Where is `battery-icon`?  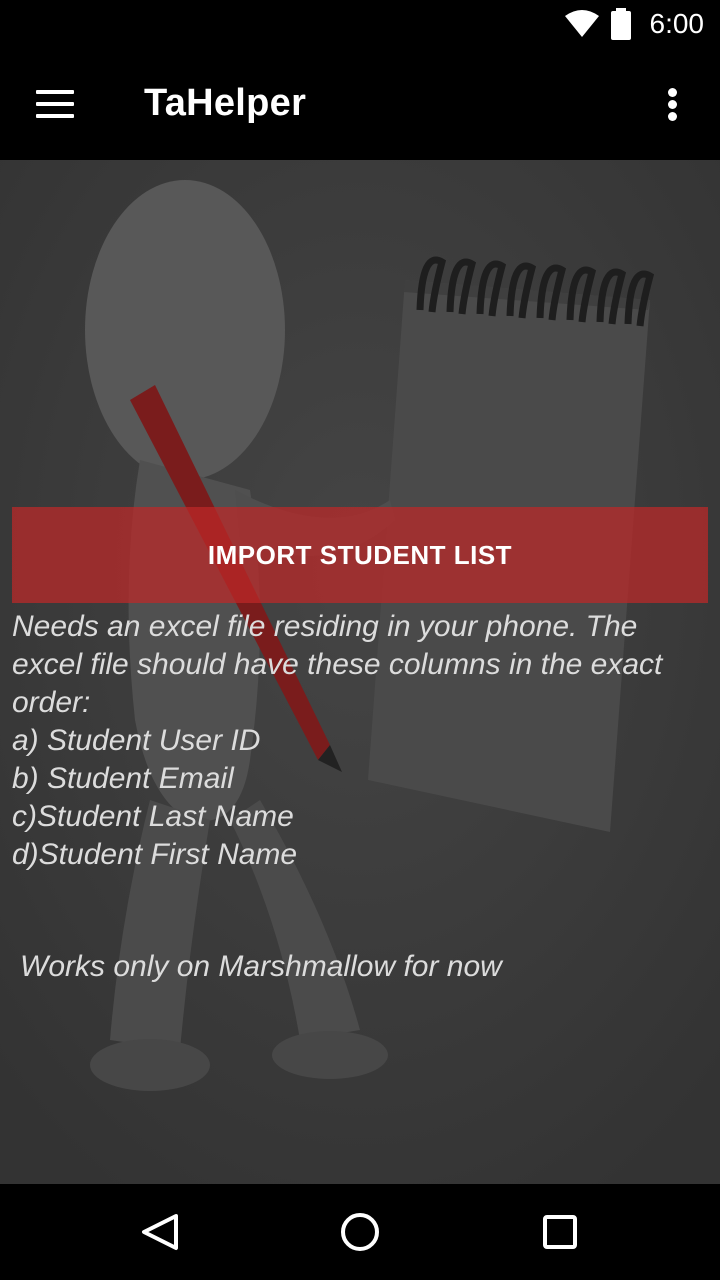 battery-icon is located at coordinates (620, 24).